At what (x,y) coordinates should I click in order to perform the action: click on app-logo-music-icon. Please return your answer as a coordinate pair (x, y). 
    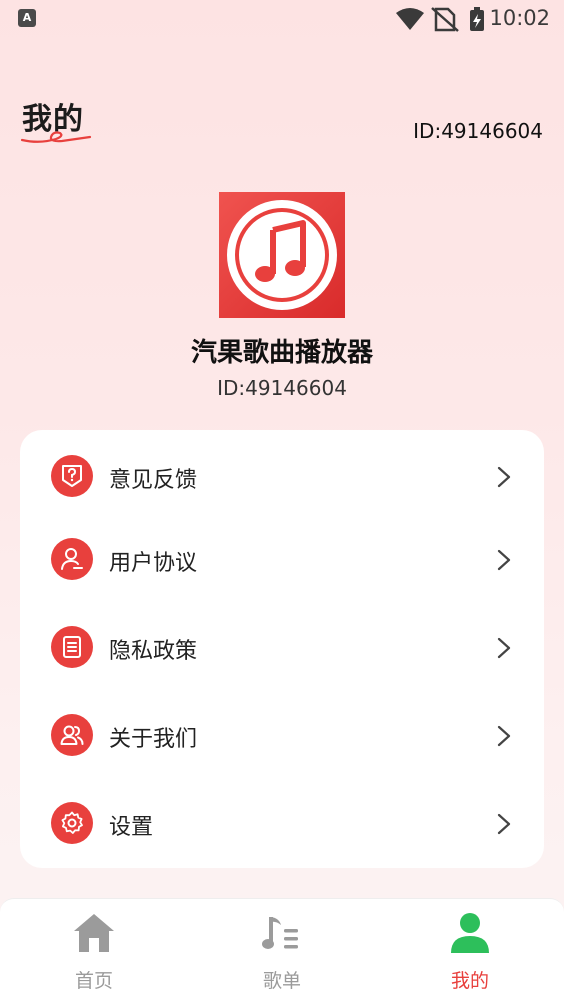
    Looking at the image, I should click on (282, 255).